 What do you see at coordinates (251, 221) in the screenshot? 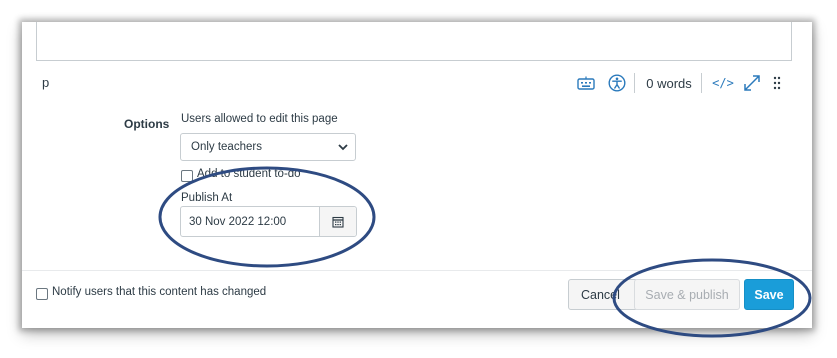
I see `publish-at-input: 30 Nov 2022 12:00` at bounding box center [251, 221].